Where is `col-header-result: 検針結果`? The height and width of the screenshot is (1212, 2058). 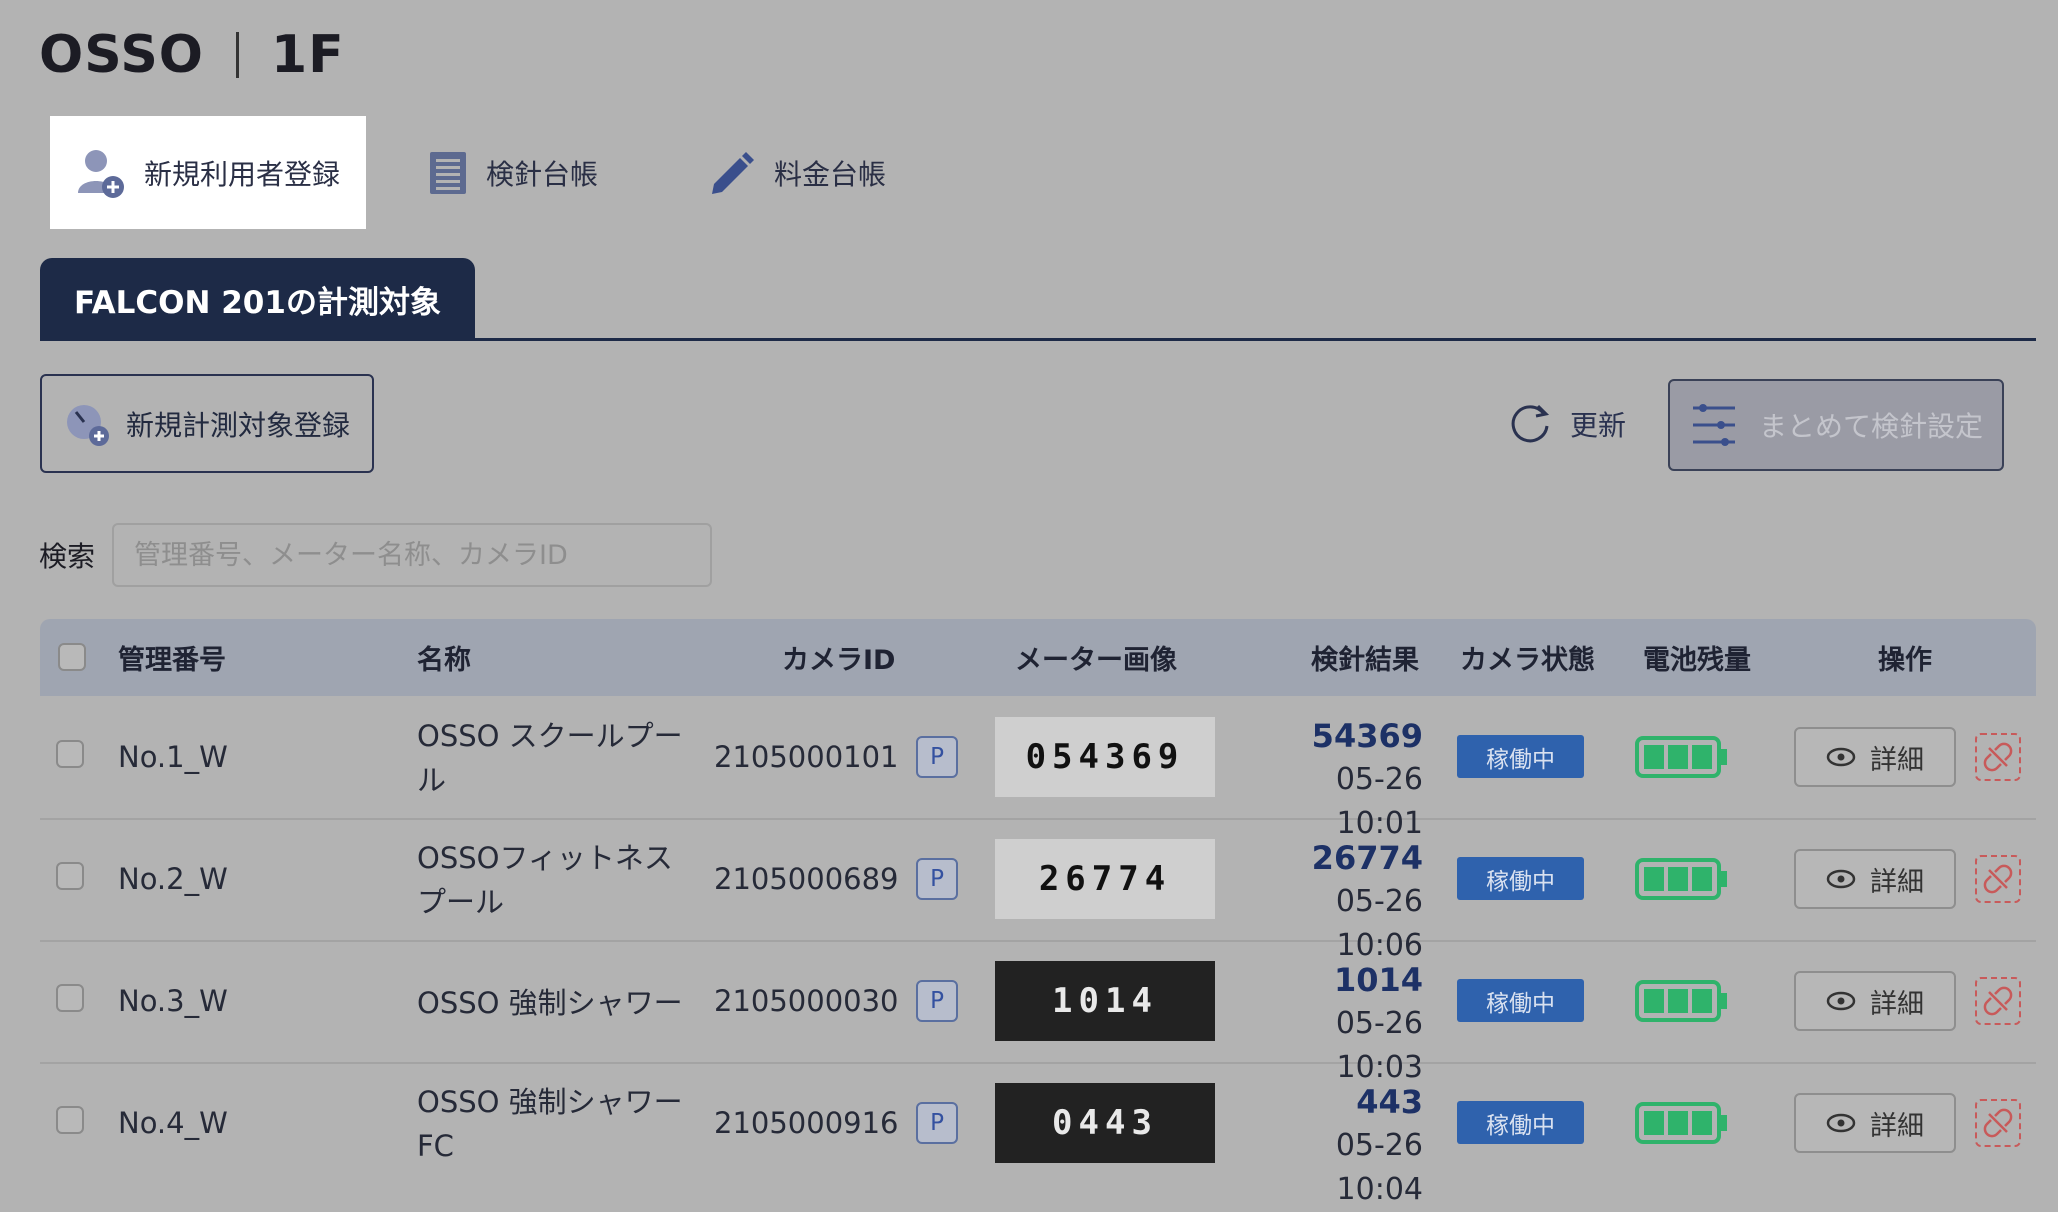
col-header-result: 検針結果 is located at coordinates (1365, 660).